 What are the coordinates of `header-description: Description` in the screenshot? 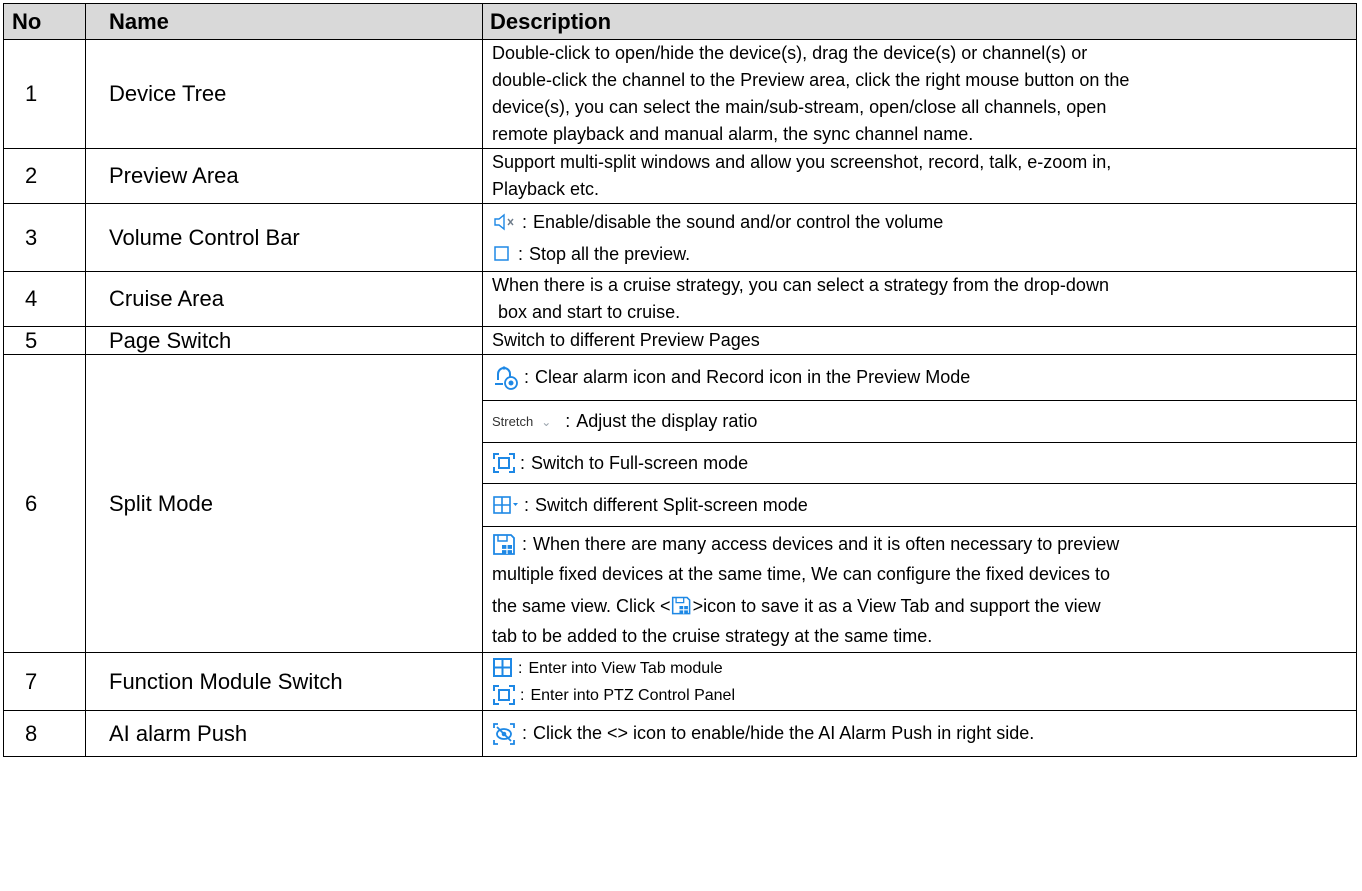 It's located at (919, 21).